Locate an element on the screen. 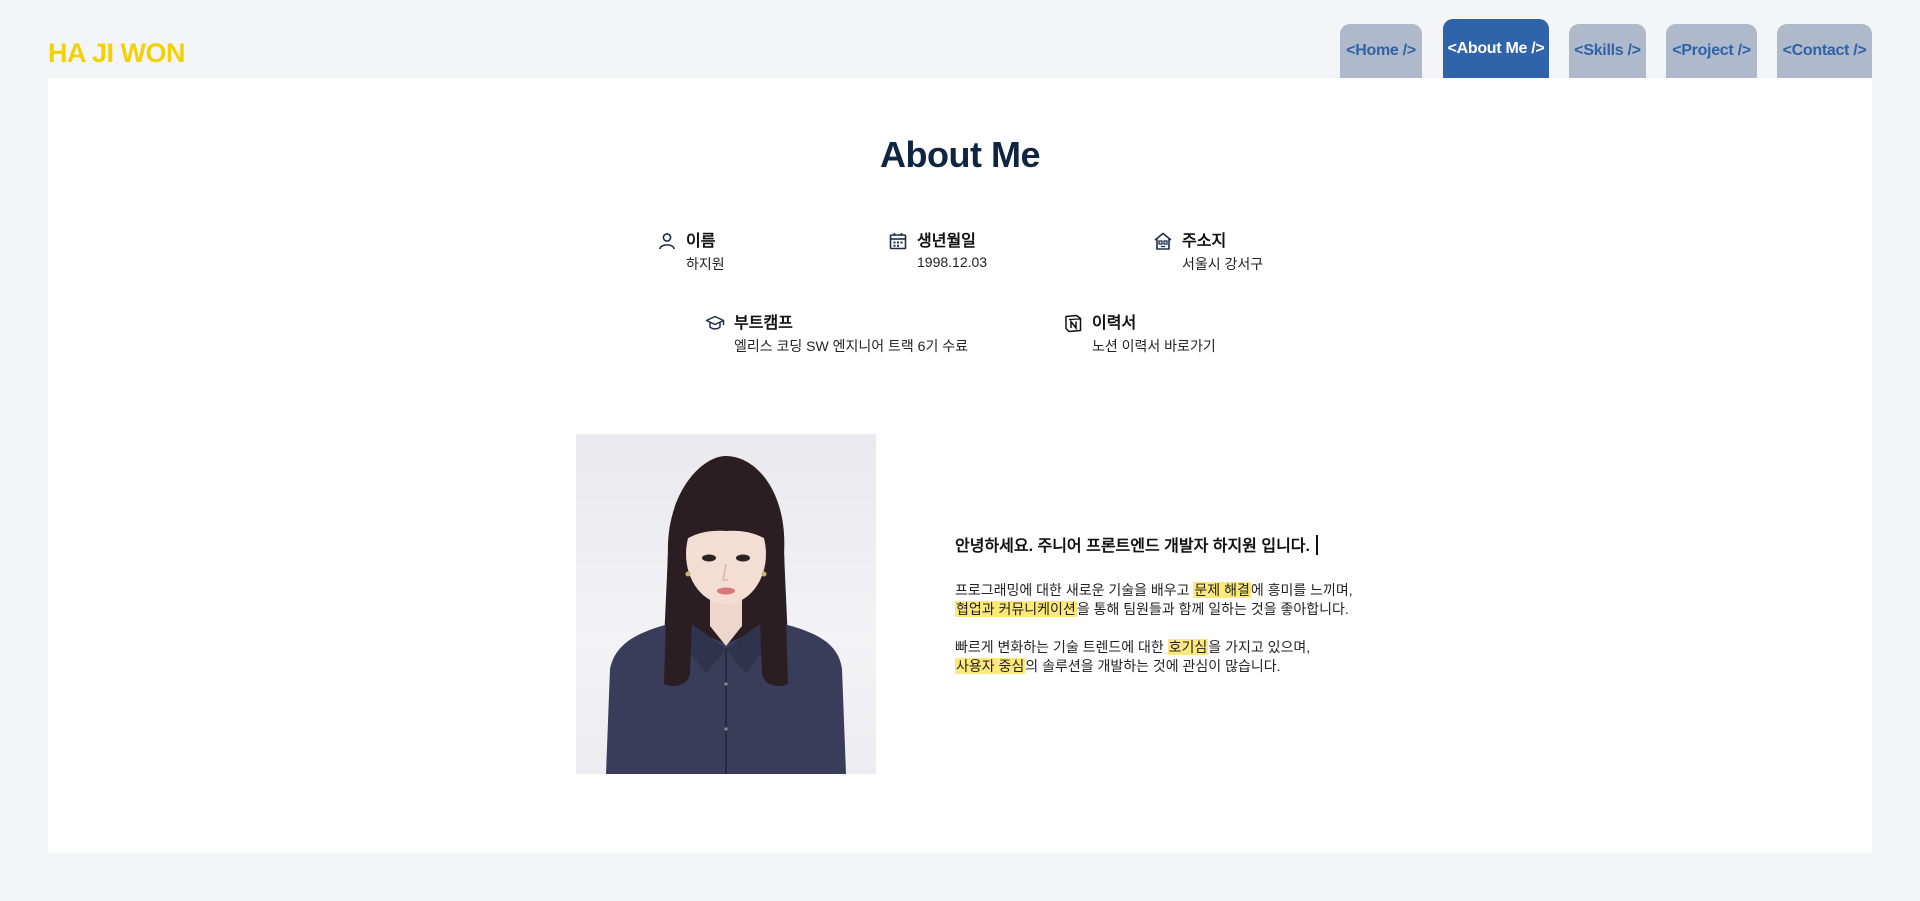 The height and width of the screenshot is (901, 1920). page-title: About Me is located at coordinates (960, 155).